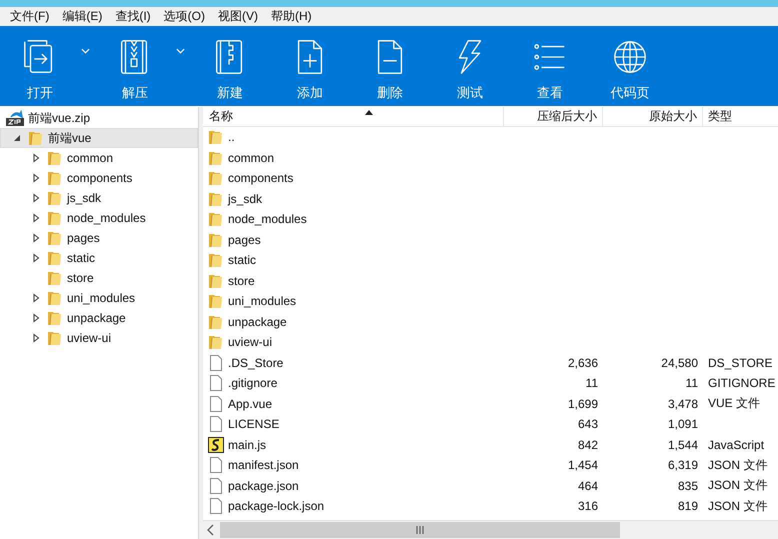  Describe the element at coordinates (30, 16) in the screenshot. I see `menu-item: 文件(F)` at that location.